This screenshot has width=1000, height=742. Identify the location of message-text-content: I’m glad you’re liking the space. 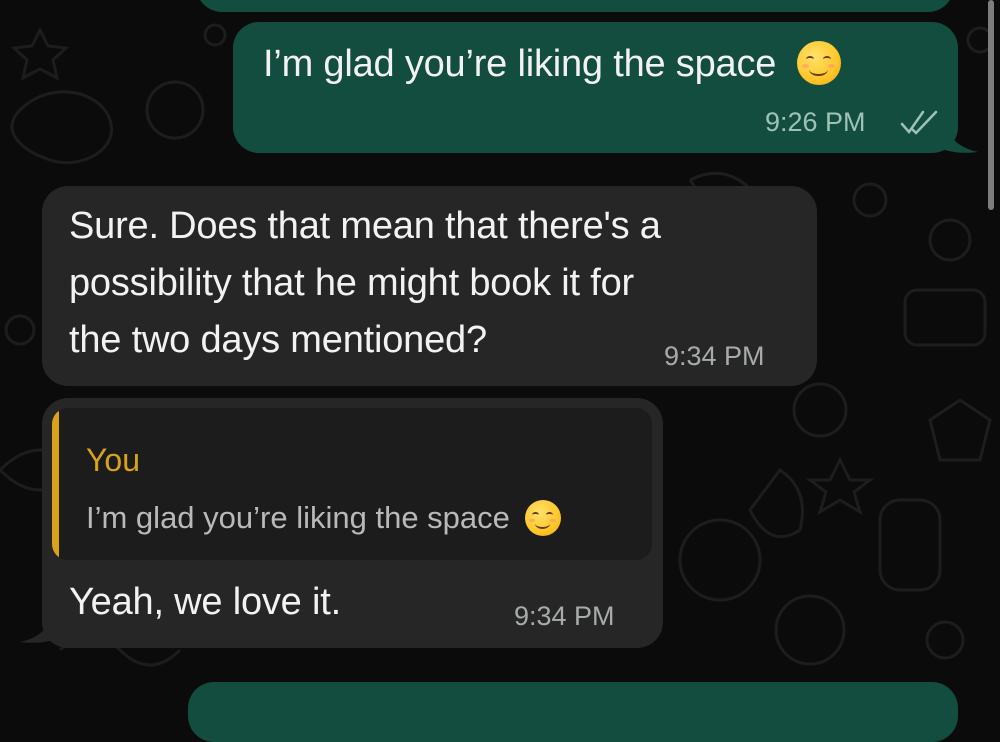
(520, 64).